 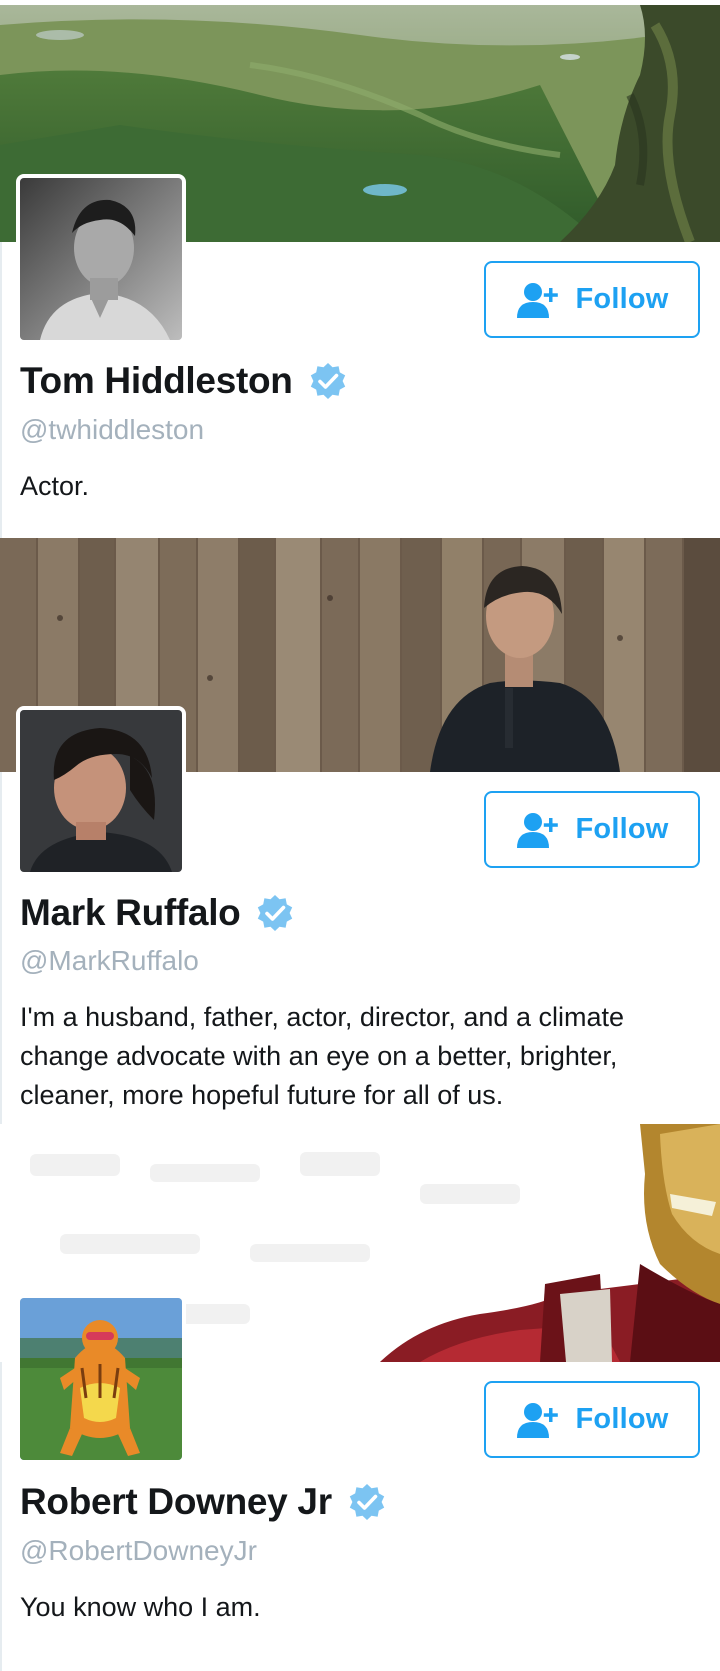 I want to click on profile-name: Tom Hiddleston, so click(x=156, y=381).